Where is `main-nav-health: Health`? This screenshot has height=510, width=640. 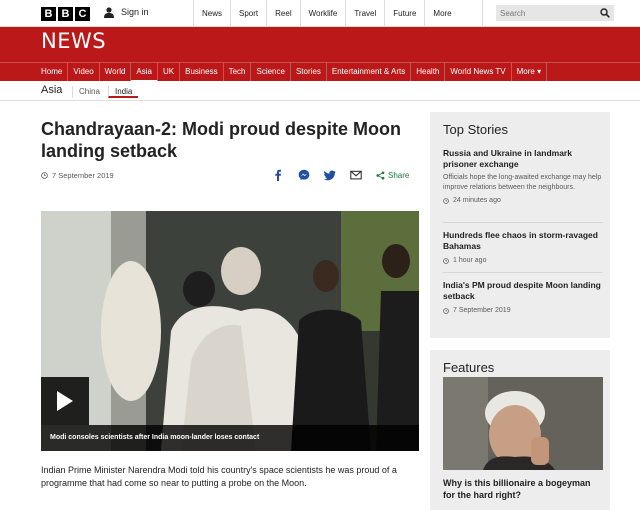
main-nav-health: Health is located at coordinates (428, 72).